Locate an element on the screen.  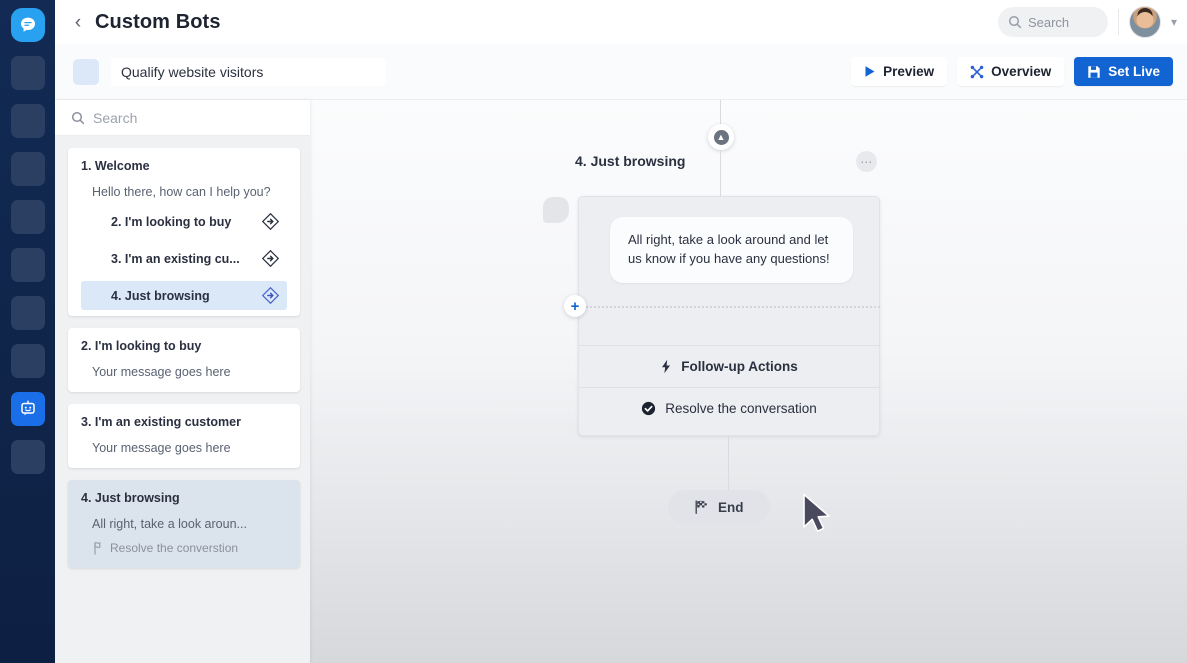
global-search-input: Search is located at coordinates (1052, 22).